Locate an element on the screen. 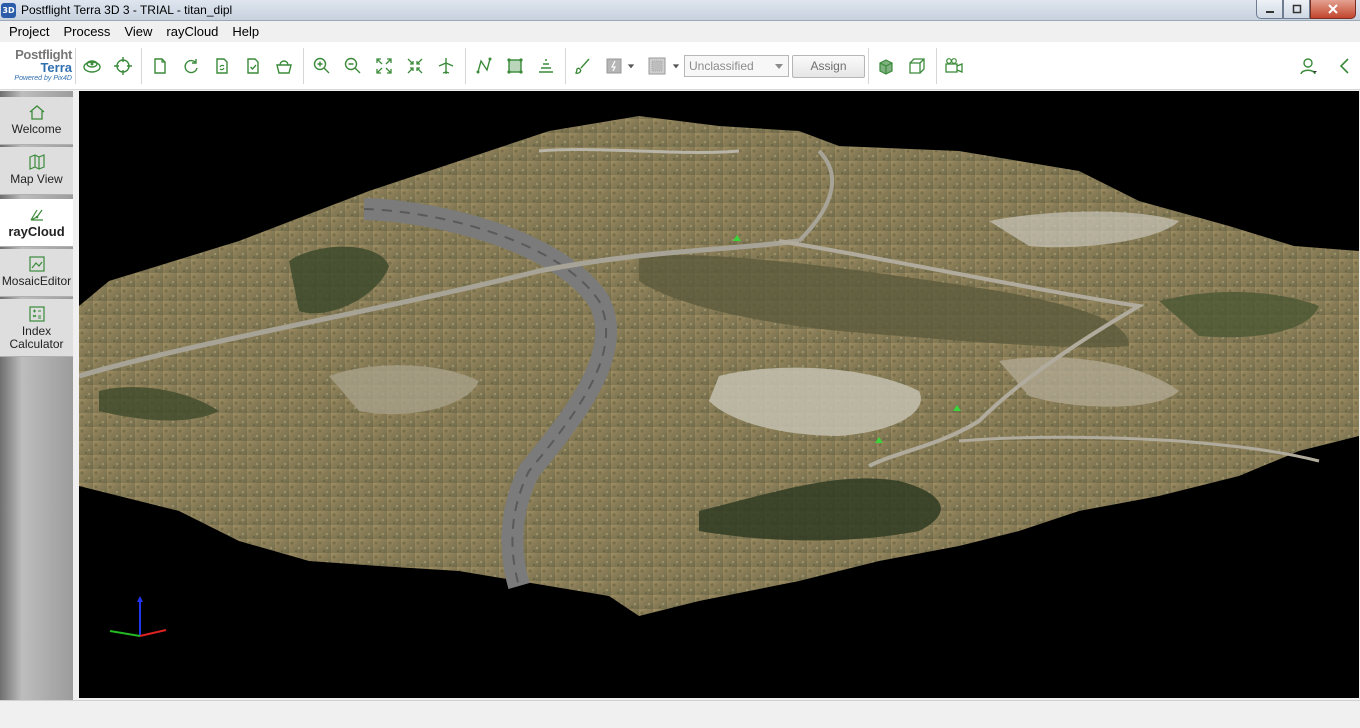 The width and height of the screenshot is (1360, 728). sync-icon is located at coordinates (222, 66).